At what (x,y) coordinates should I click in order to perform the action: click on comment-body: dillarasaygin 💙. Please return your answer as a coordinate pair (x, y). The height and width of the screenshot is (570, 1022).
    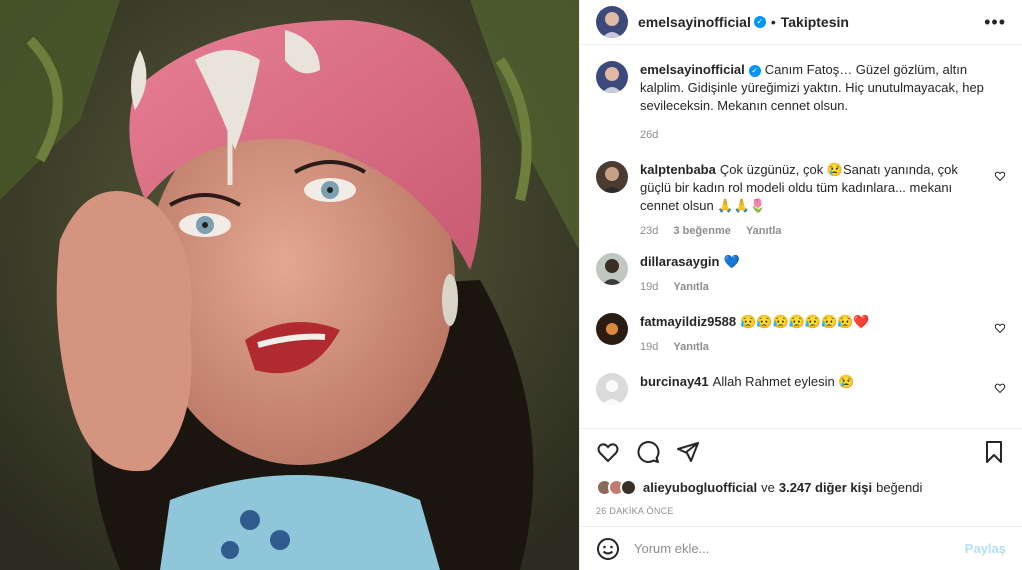
    Looking at the image, I should click on (690, 262).